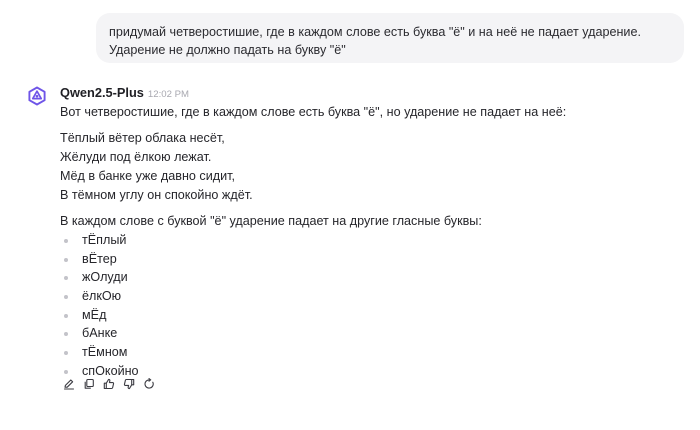 This screenshot has width=700, height=430. Describe the element at coordinates (168, 94) in the screenshot. I see `message-timestamp: 12:02 PM` at that location.